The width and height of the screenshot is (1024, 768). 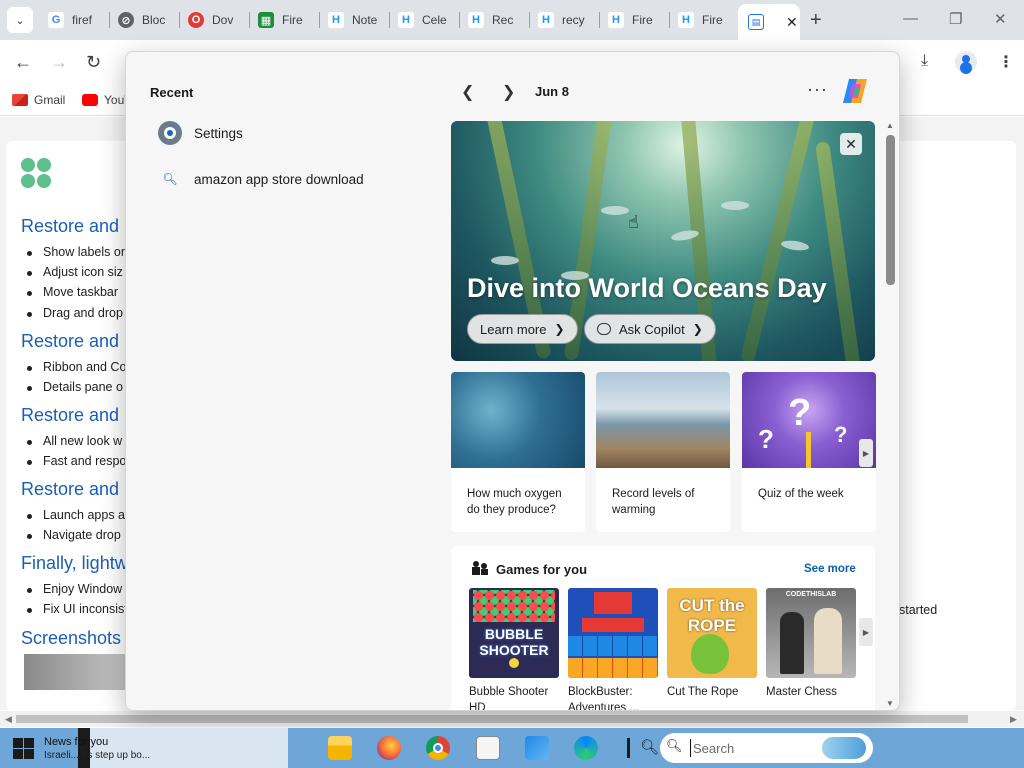 What do you see at coordinates (650, 329) in the screenshot?
I see `ask-copilot-button: Ask Copilot ❯` at bounding box center [650, 329].